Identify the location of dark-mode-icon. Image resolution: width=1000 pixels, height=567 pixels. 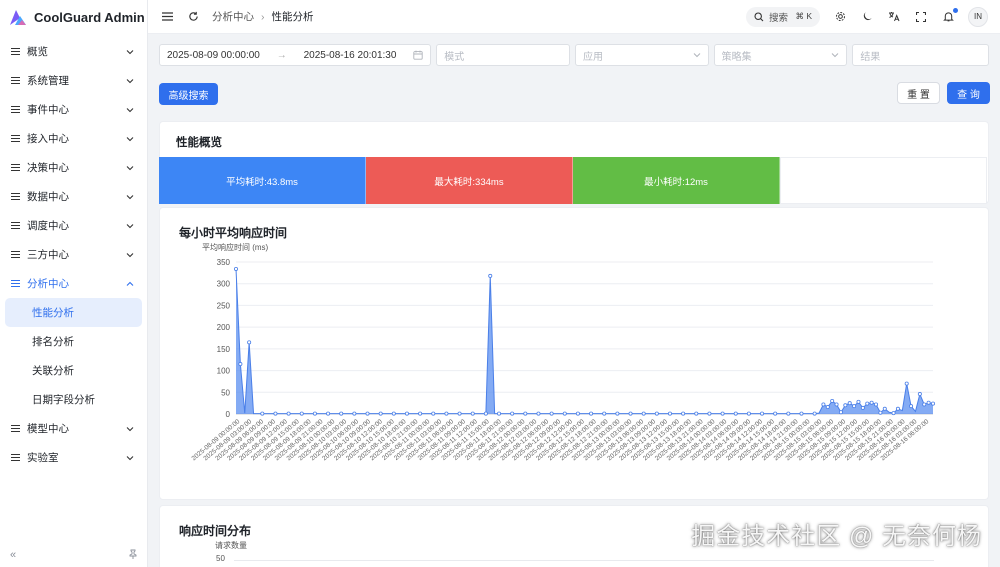
(867, 17).